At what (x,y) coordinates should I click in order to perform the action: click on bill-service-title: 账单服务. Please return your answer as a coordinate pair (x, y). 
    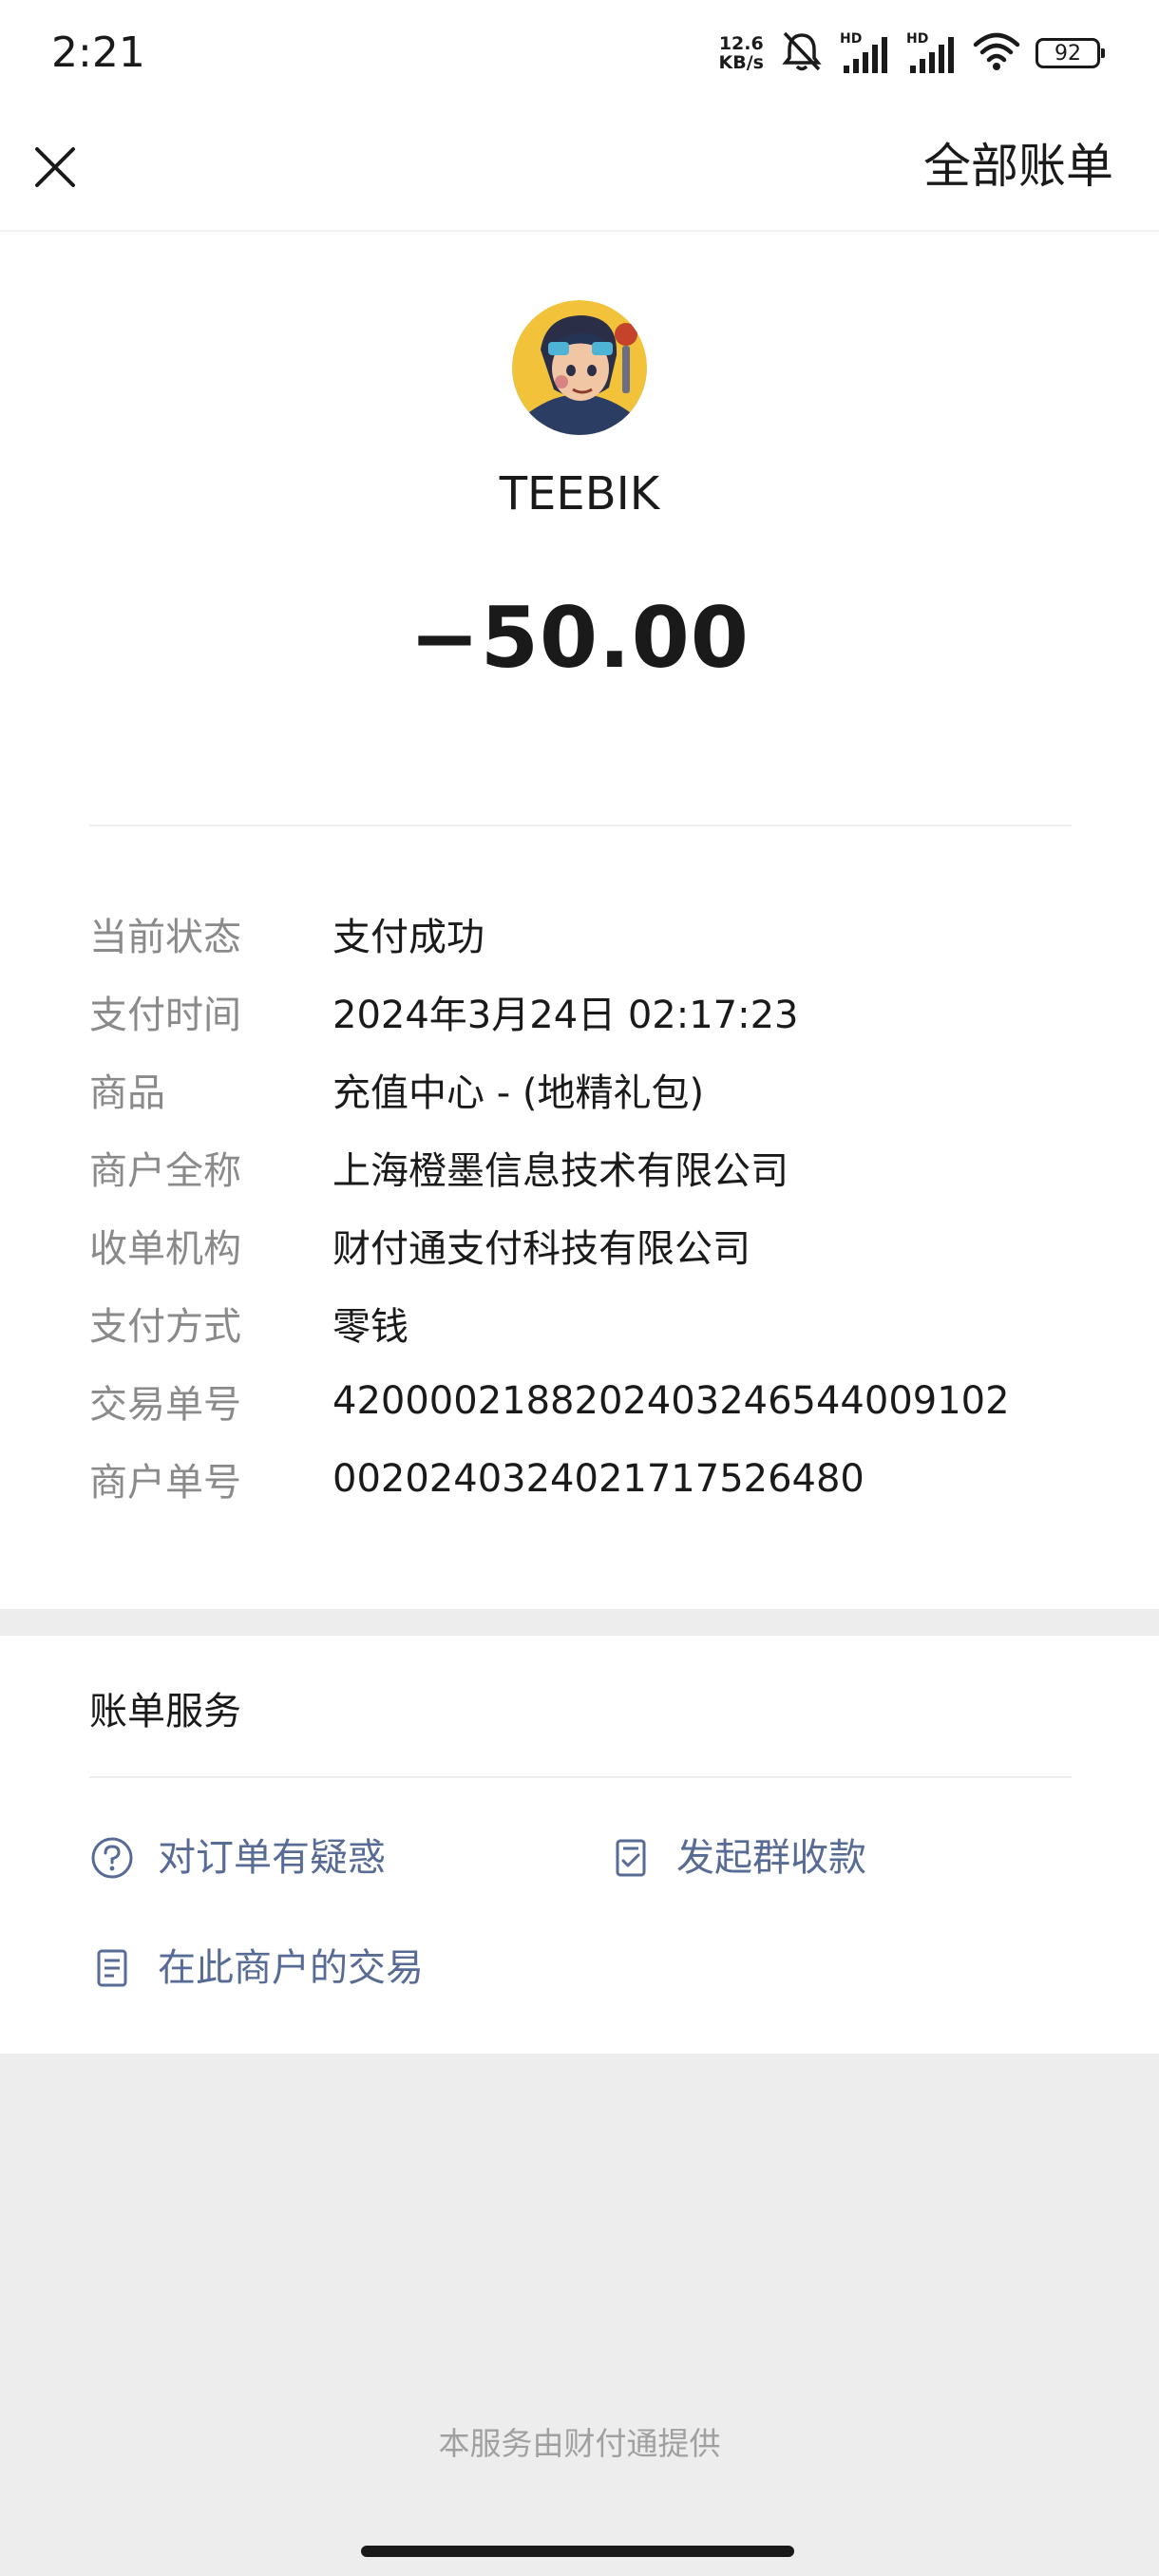
    Looking at the image, I should click on (165, 1711).